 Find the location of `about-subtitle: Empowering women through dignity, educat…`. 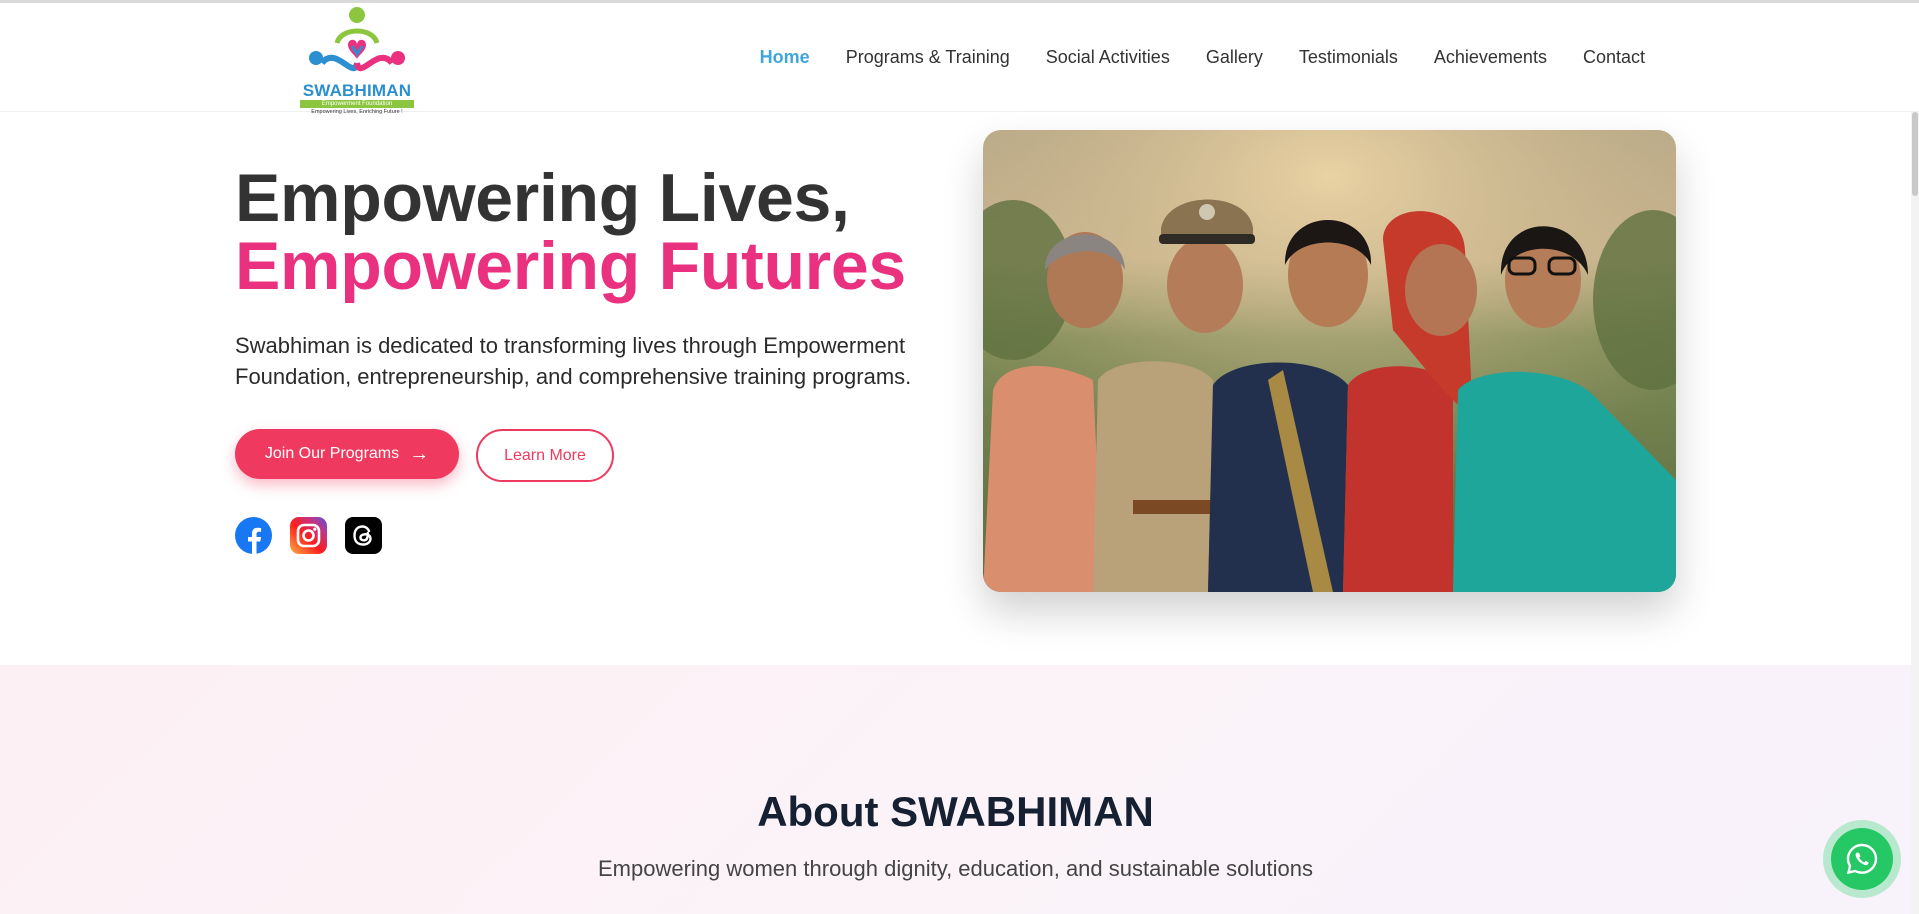

about-subtitle: Empowering women through dignity, educat… is located at coordinates (955, 868).